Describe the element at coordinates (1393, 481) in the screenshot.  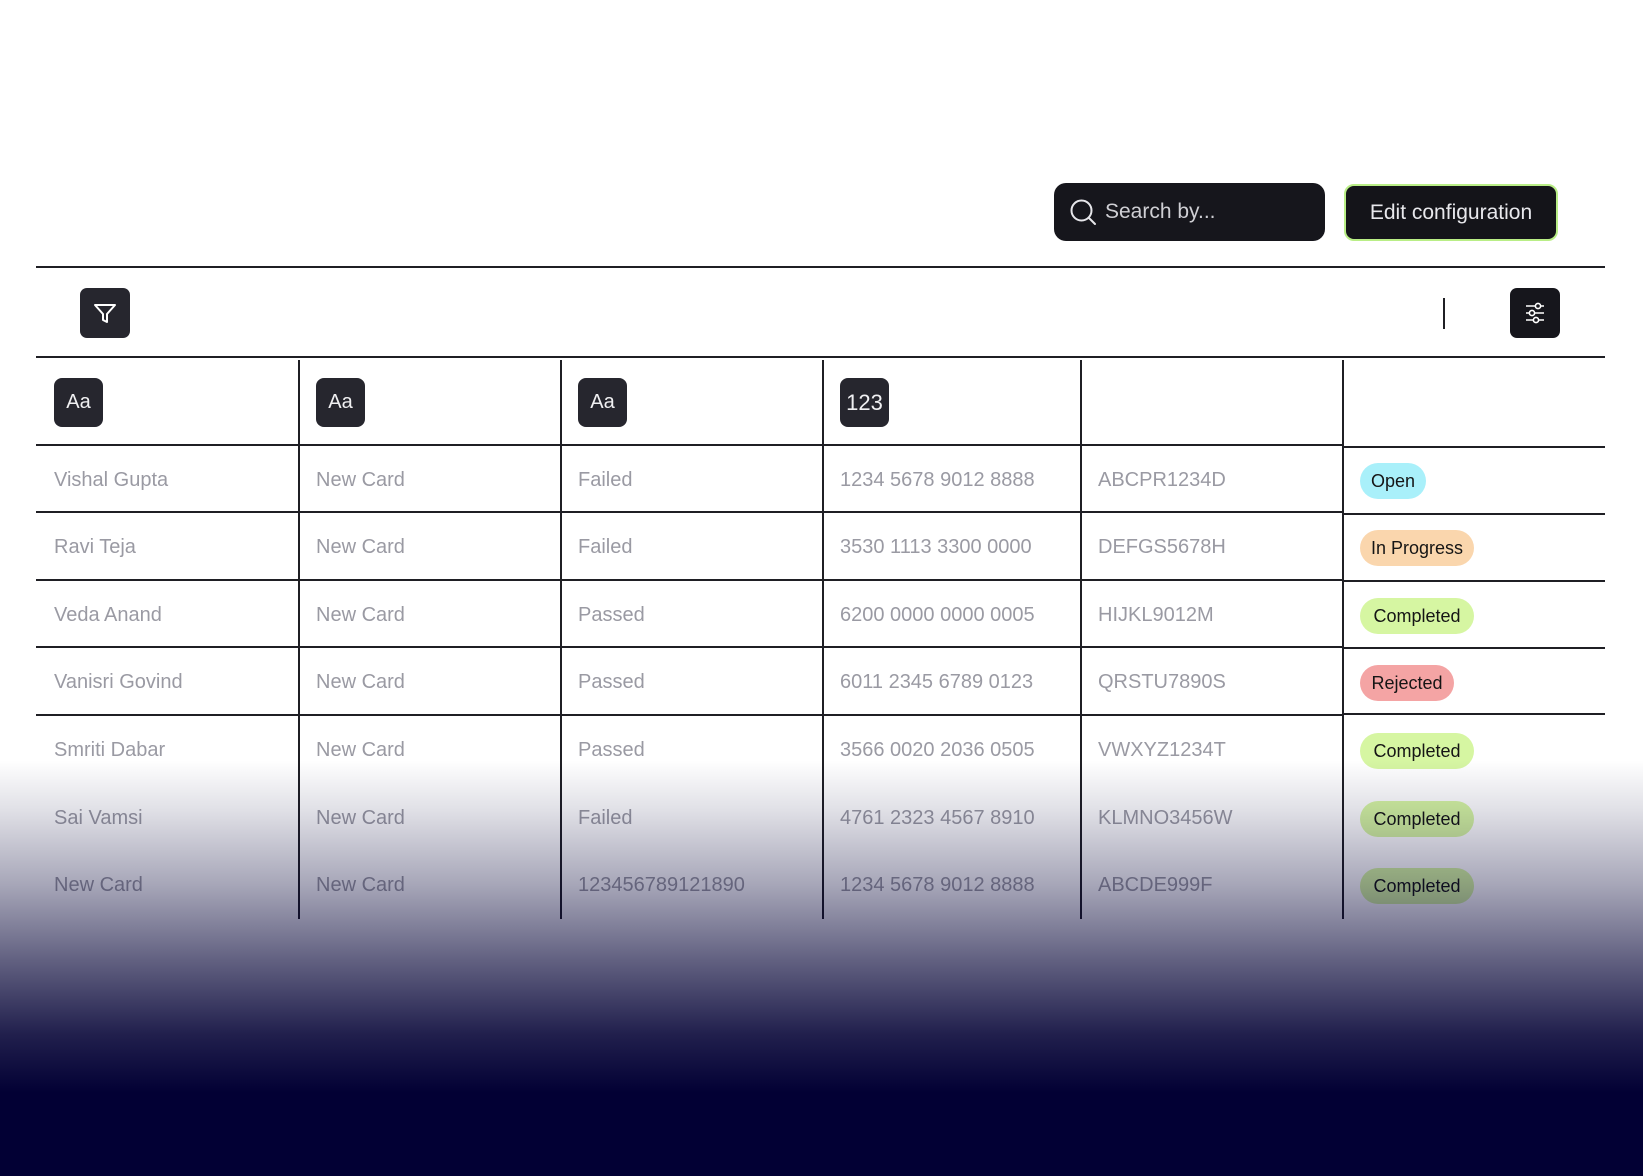
I see `status-badge: Open` at that location.